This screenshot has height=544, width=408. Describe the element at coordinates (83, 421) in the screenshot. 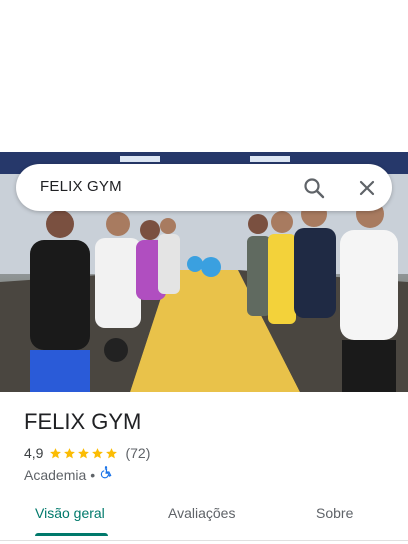

I see `place-title: FELIX GYM` at that location.